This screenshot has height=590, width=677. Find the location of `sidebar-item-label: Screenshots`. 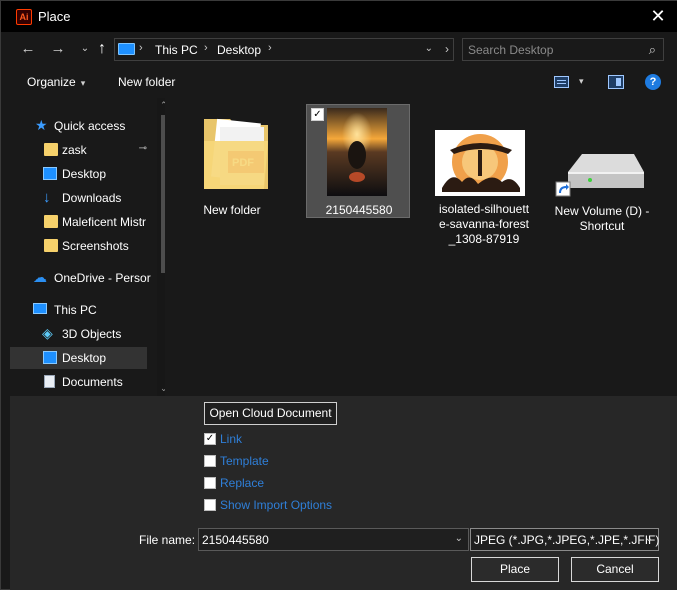

sidebar-item-label: Screenshots is located at coordinates (95, 246).